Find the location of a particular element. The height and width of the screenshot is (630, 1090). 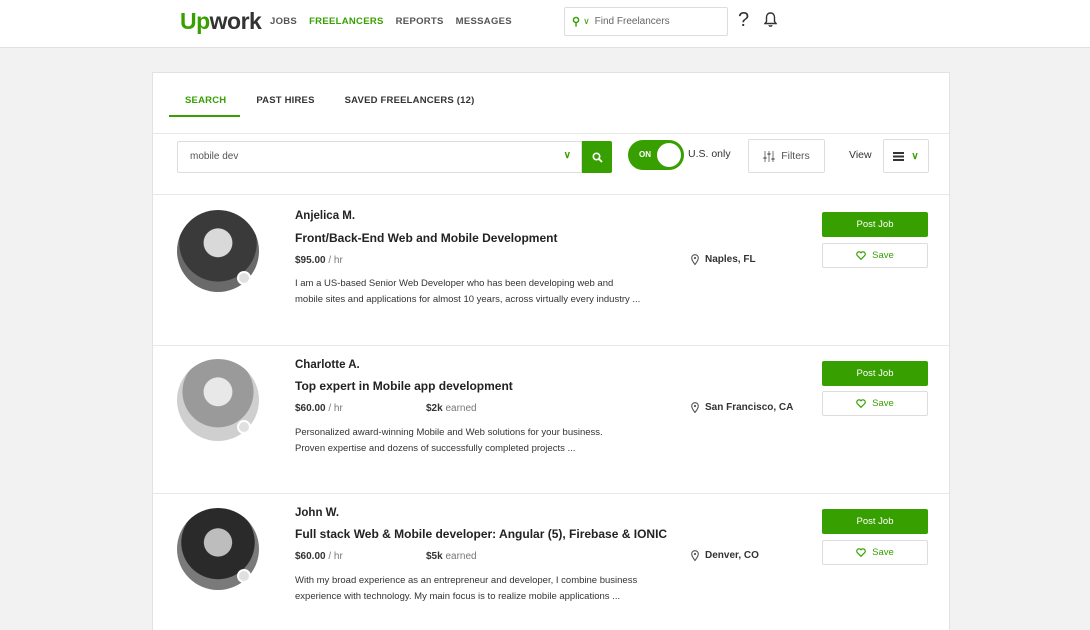

nav-link-reports: REPORTS is located at coordinates (420, 21).